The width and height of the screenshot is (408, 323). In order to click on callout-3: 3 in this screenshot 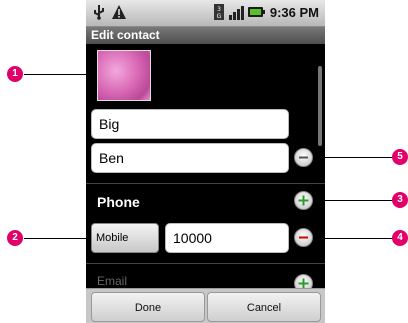, I will do `click(400, 200)`.